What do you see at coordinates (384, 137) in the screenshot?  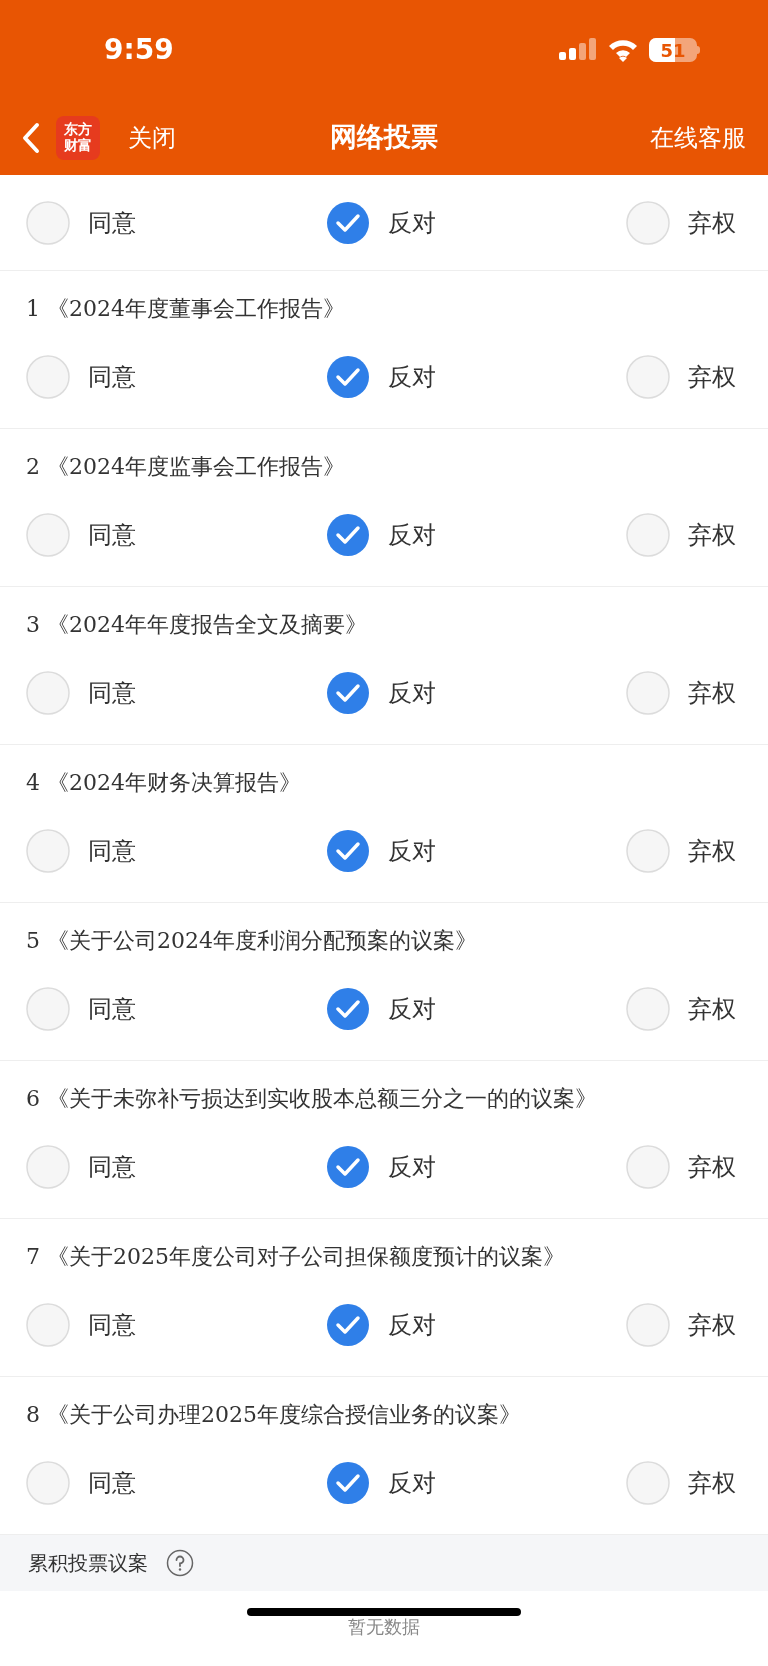 I see `page-title: 网络投票` at bounding box center [384, 137].